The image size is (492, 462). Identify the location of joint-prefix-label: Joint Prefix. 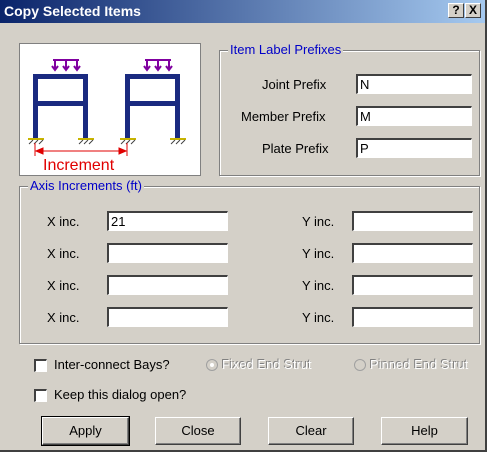
(294, 84).